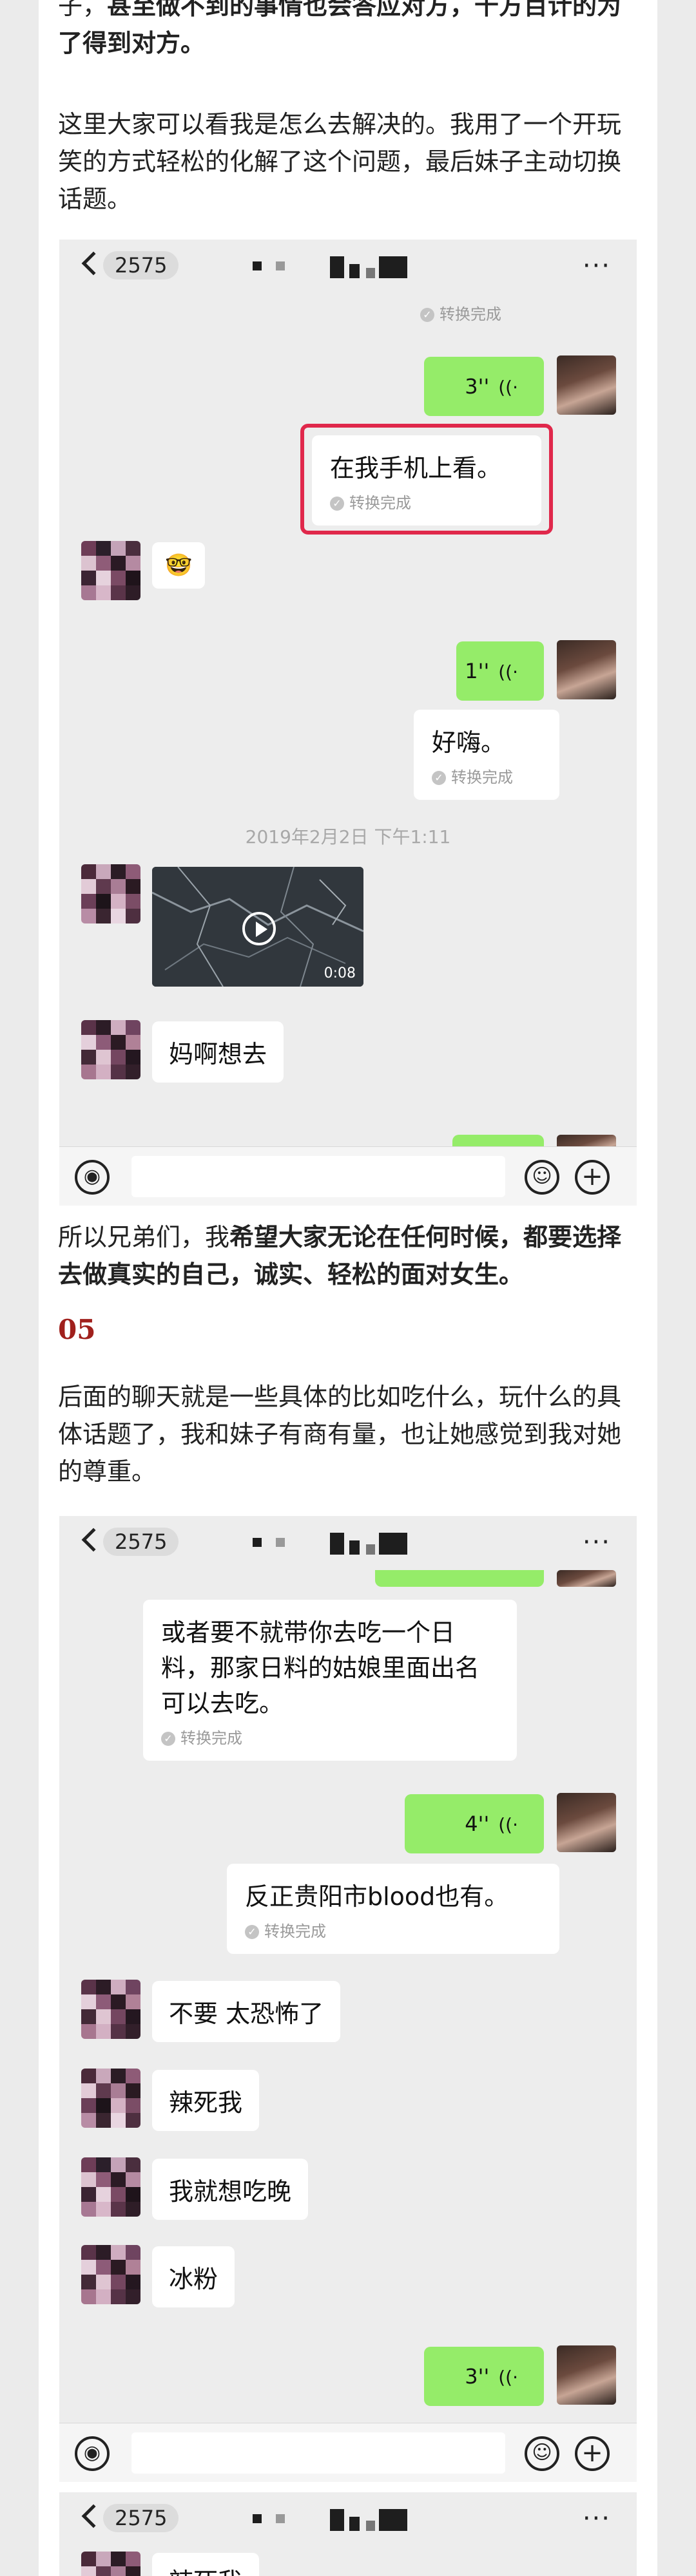 Image resolution: width=696 pixels, height=2576 pixels. Describe the element at coordinates (144, 1237) in the screenshot. I see `paragraph-text: 所以兄弟们，我` at that location.